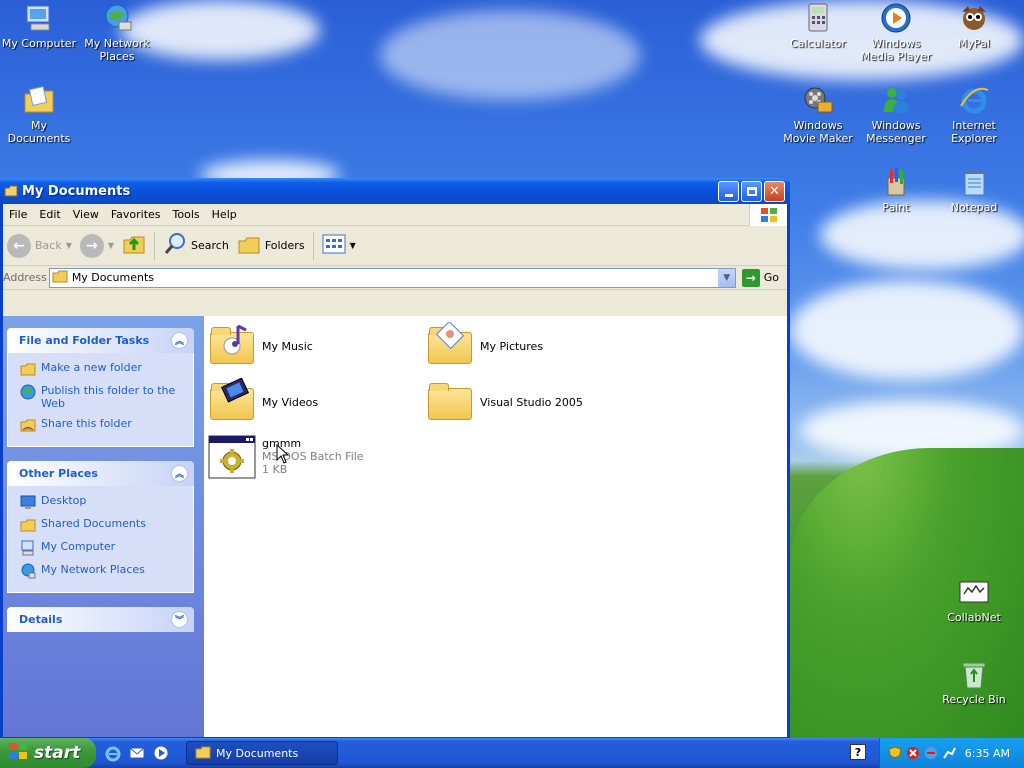 The height and width of the screenshot is (768, 1024). I want to click on desktop-icon-my-network-places: My Network Places, so click(117, 32).